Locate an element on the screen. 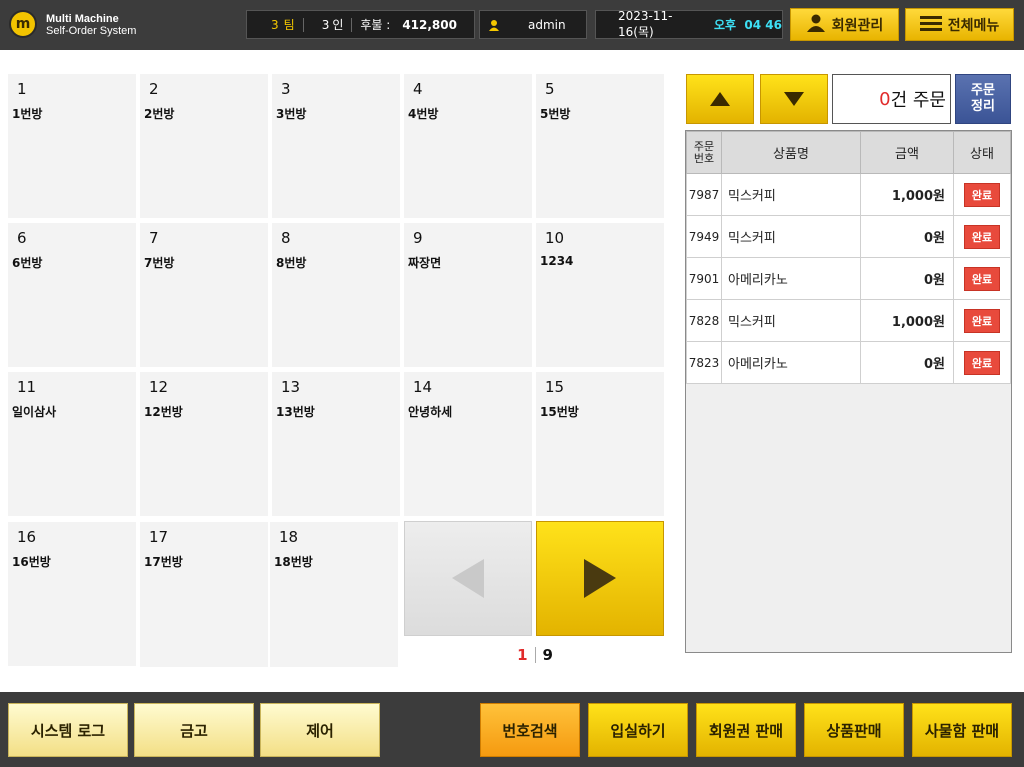  room-tile: 14 안녕하세 is located at coordinates (468, 444).